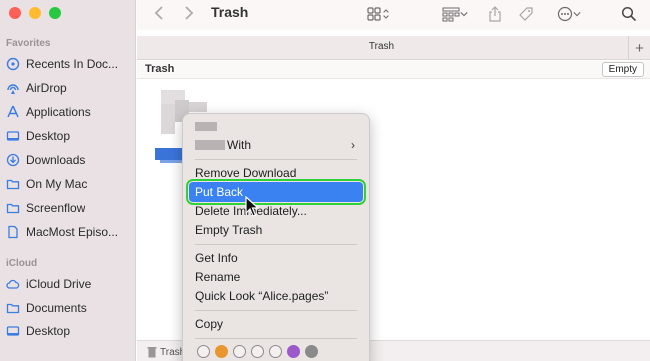 This screenshot has height=361, width=650. I want to click on chevron-right-icon: ›, so click(353, 145).